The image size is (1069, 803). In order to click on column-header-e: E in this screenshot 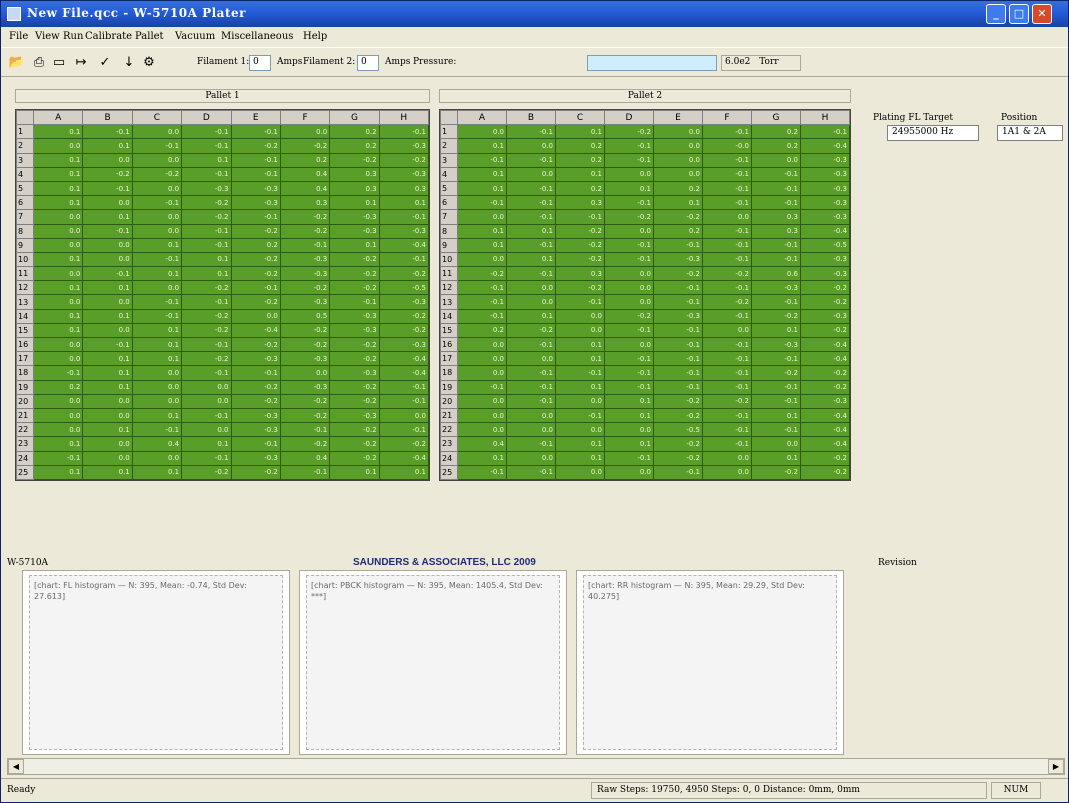, I will do `click(255, 117)`.